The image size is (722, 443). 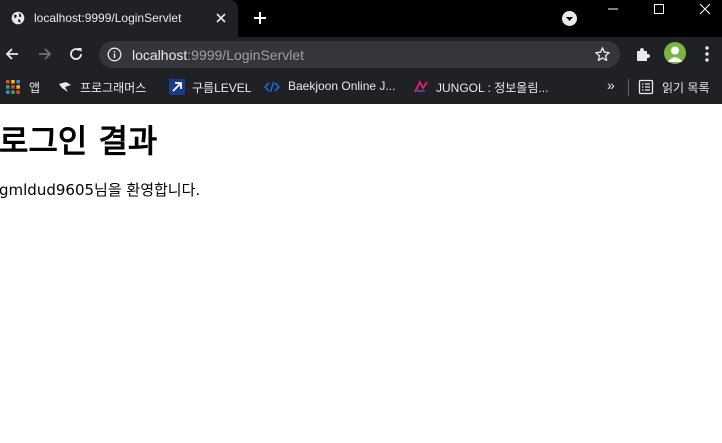 I want to click on bookmark-goorm-level: 구름LEVEL, so click(x=210, y=87).